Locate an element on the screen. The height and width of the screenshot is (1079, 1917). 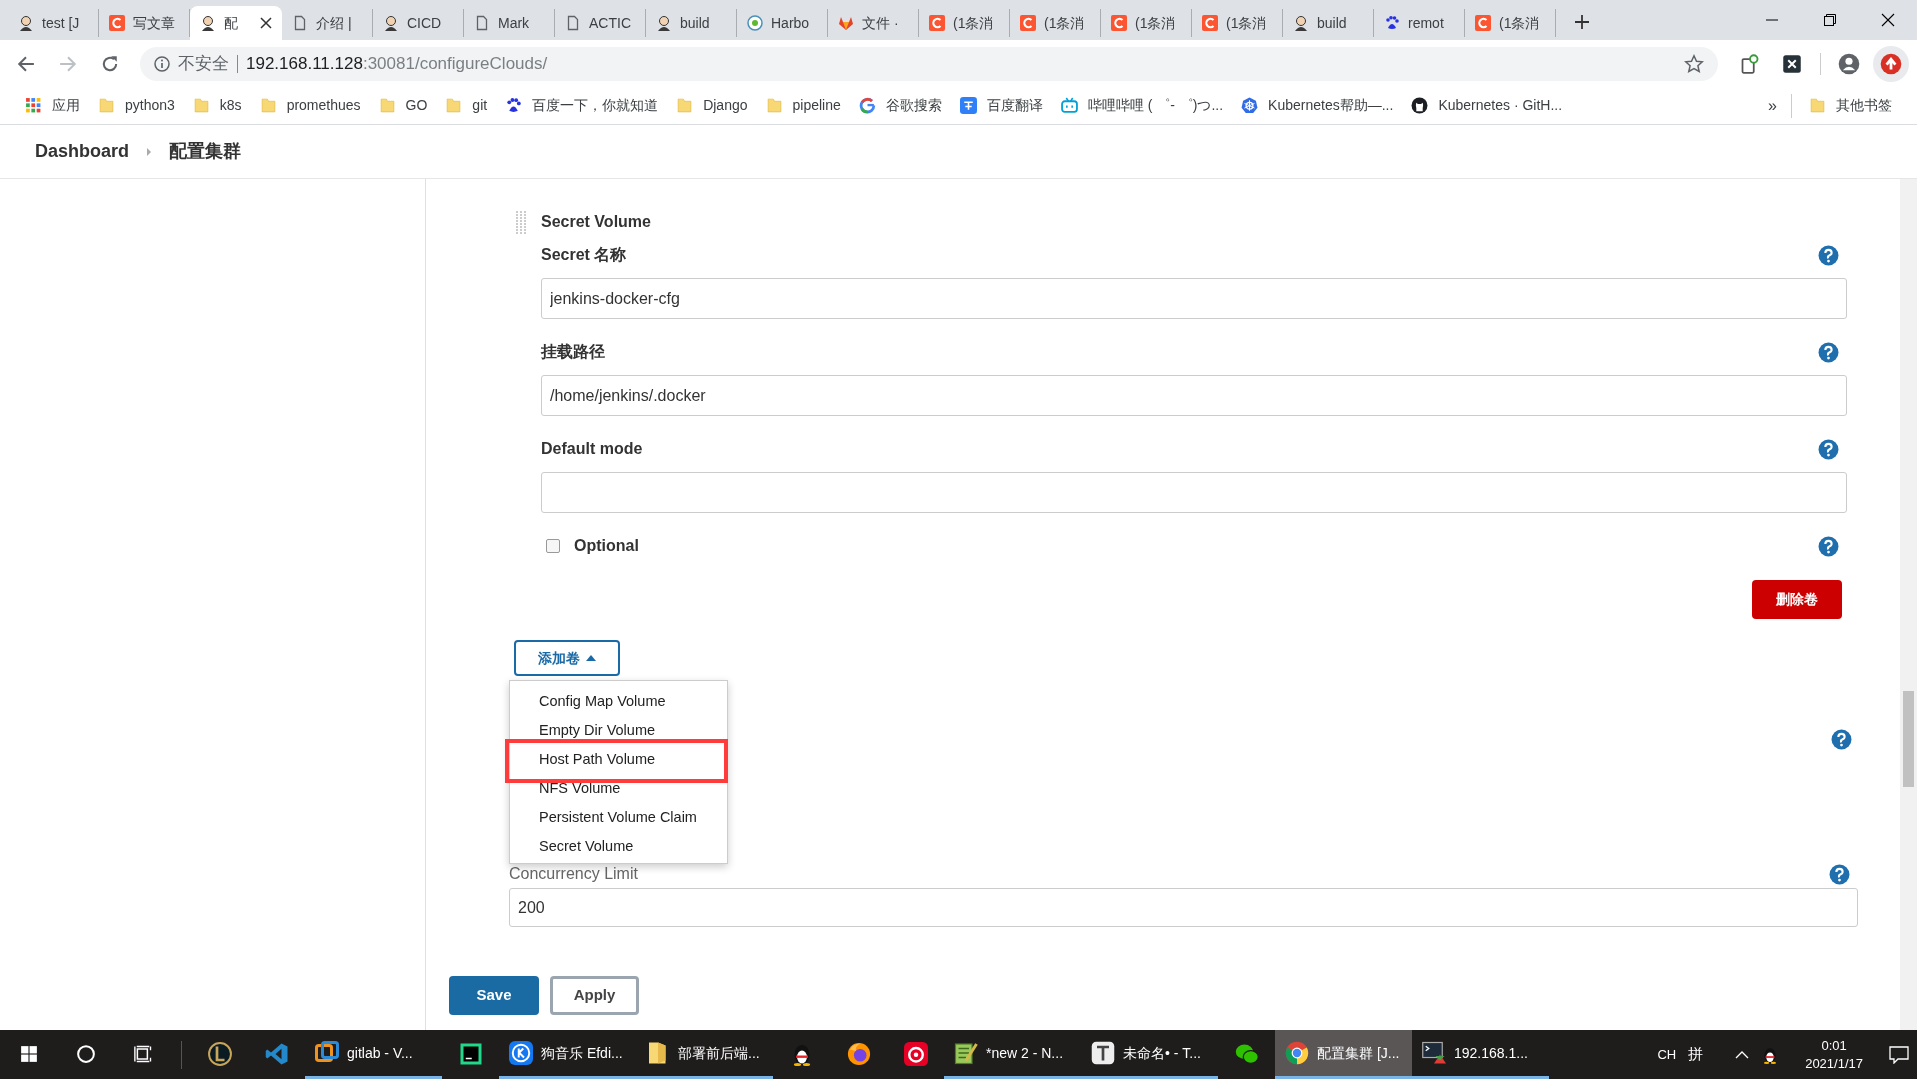
bookmark: 谷歌搜索 is located at coordinates (900, 105).